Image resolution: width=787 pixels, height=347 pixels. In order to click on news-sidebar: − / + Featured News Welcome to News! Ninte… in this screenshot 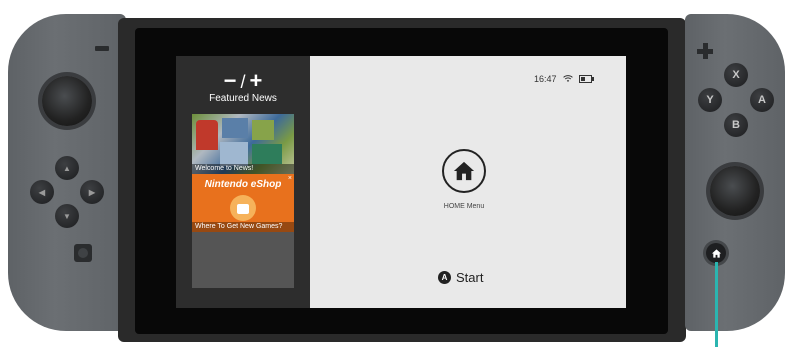, I will do `click(243, 182)`.